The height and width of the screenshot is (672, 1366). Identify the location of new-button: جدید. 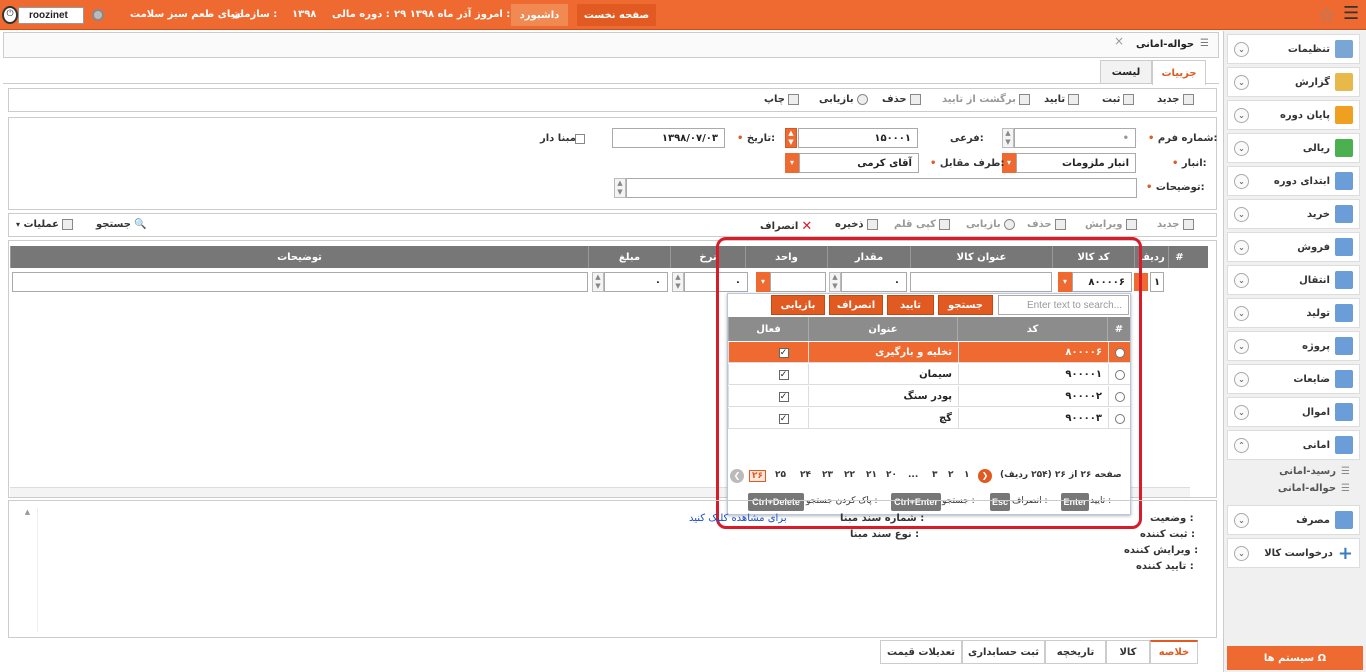
(1175, 99).